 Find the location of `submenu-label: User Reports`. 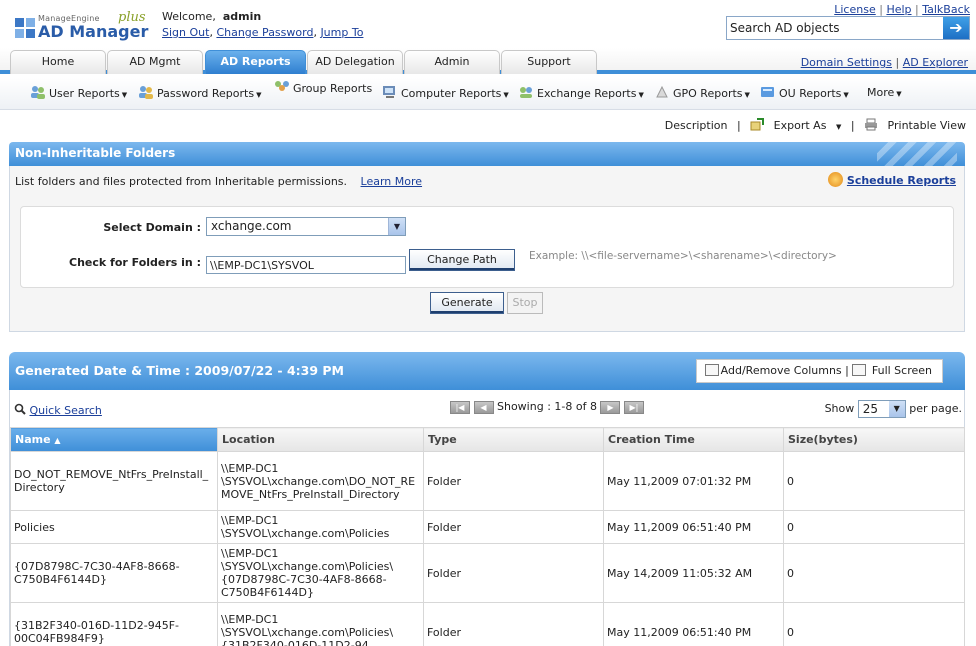

submenu-label: User Reports is located at coordinates (84, 93).